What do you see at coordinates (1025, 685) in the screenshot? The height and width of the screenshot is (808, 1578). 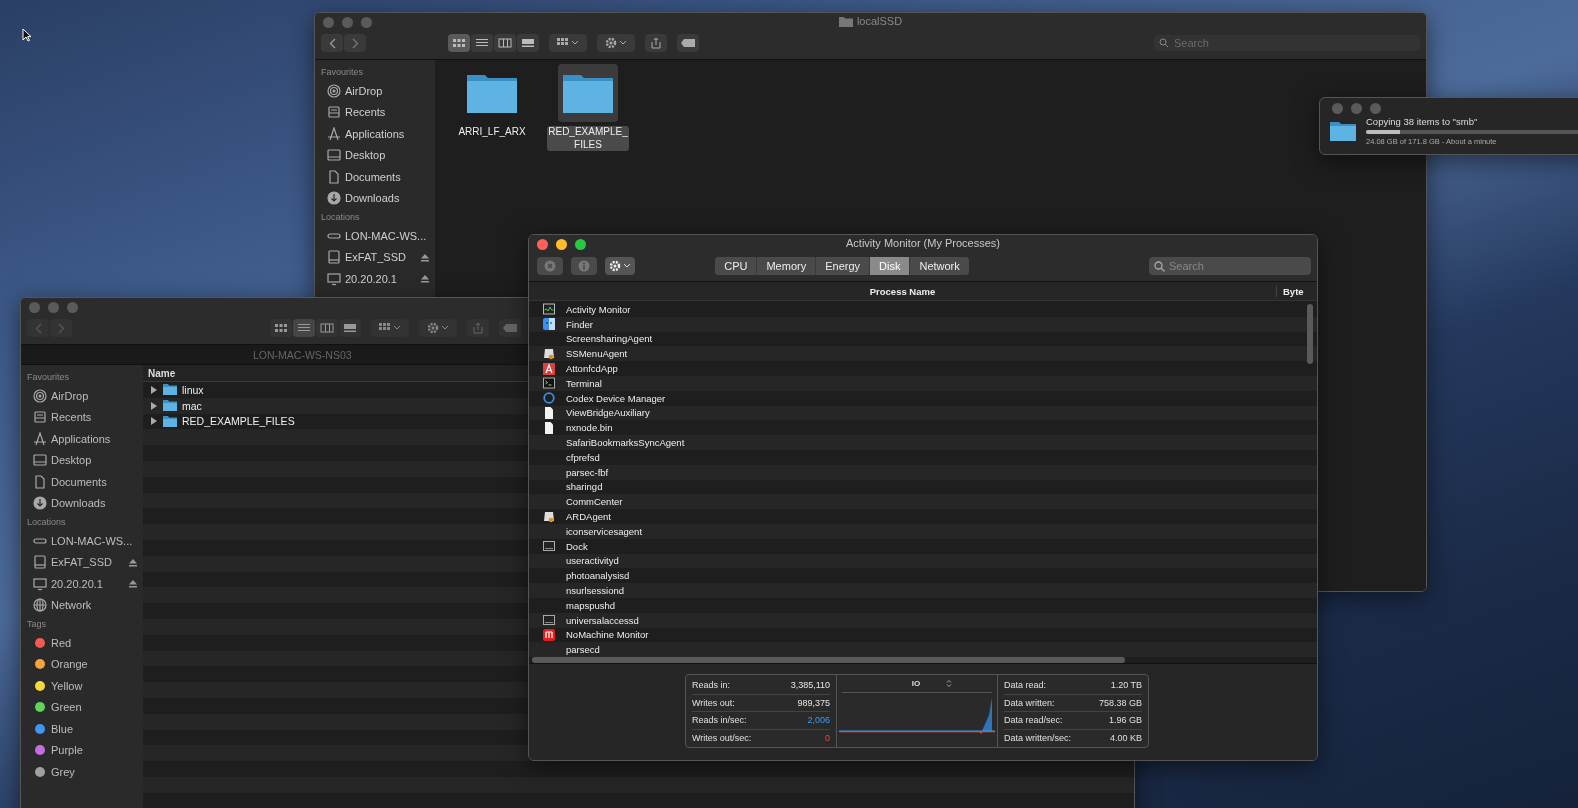 I see `stat-label: Data read:` at bounding box center [1025, 685].